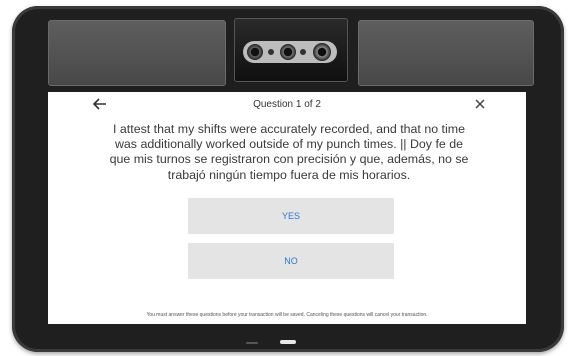 The image size is (574, 356). I want to click on camera-module, so click(291, 50).